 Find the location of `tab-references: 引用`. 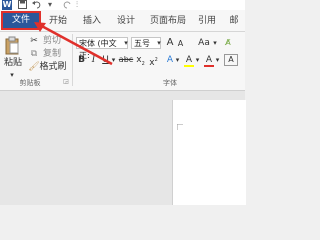

tab-references: 引用 is located at coordinates (207, 21).